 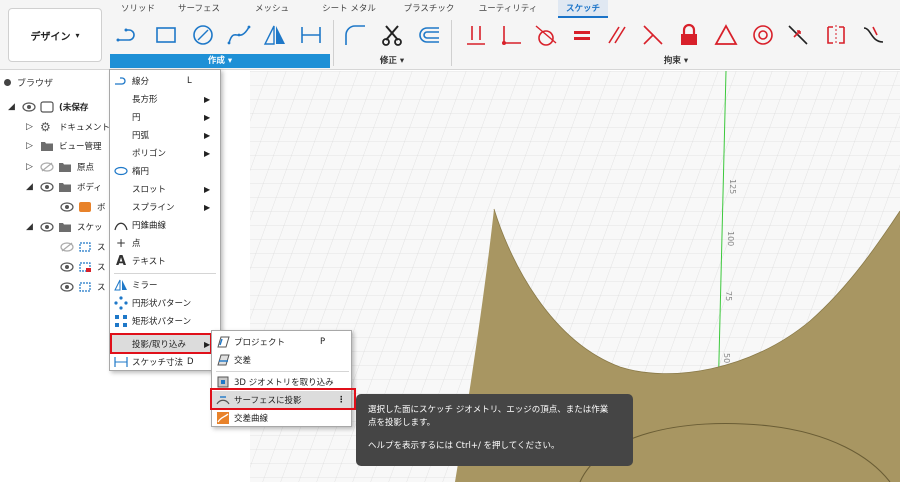 I want to click on workspace-switcher-button: デザイン ▾, so click(x=55, y=35).